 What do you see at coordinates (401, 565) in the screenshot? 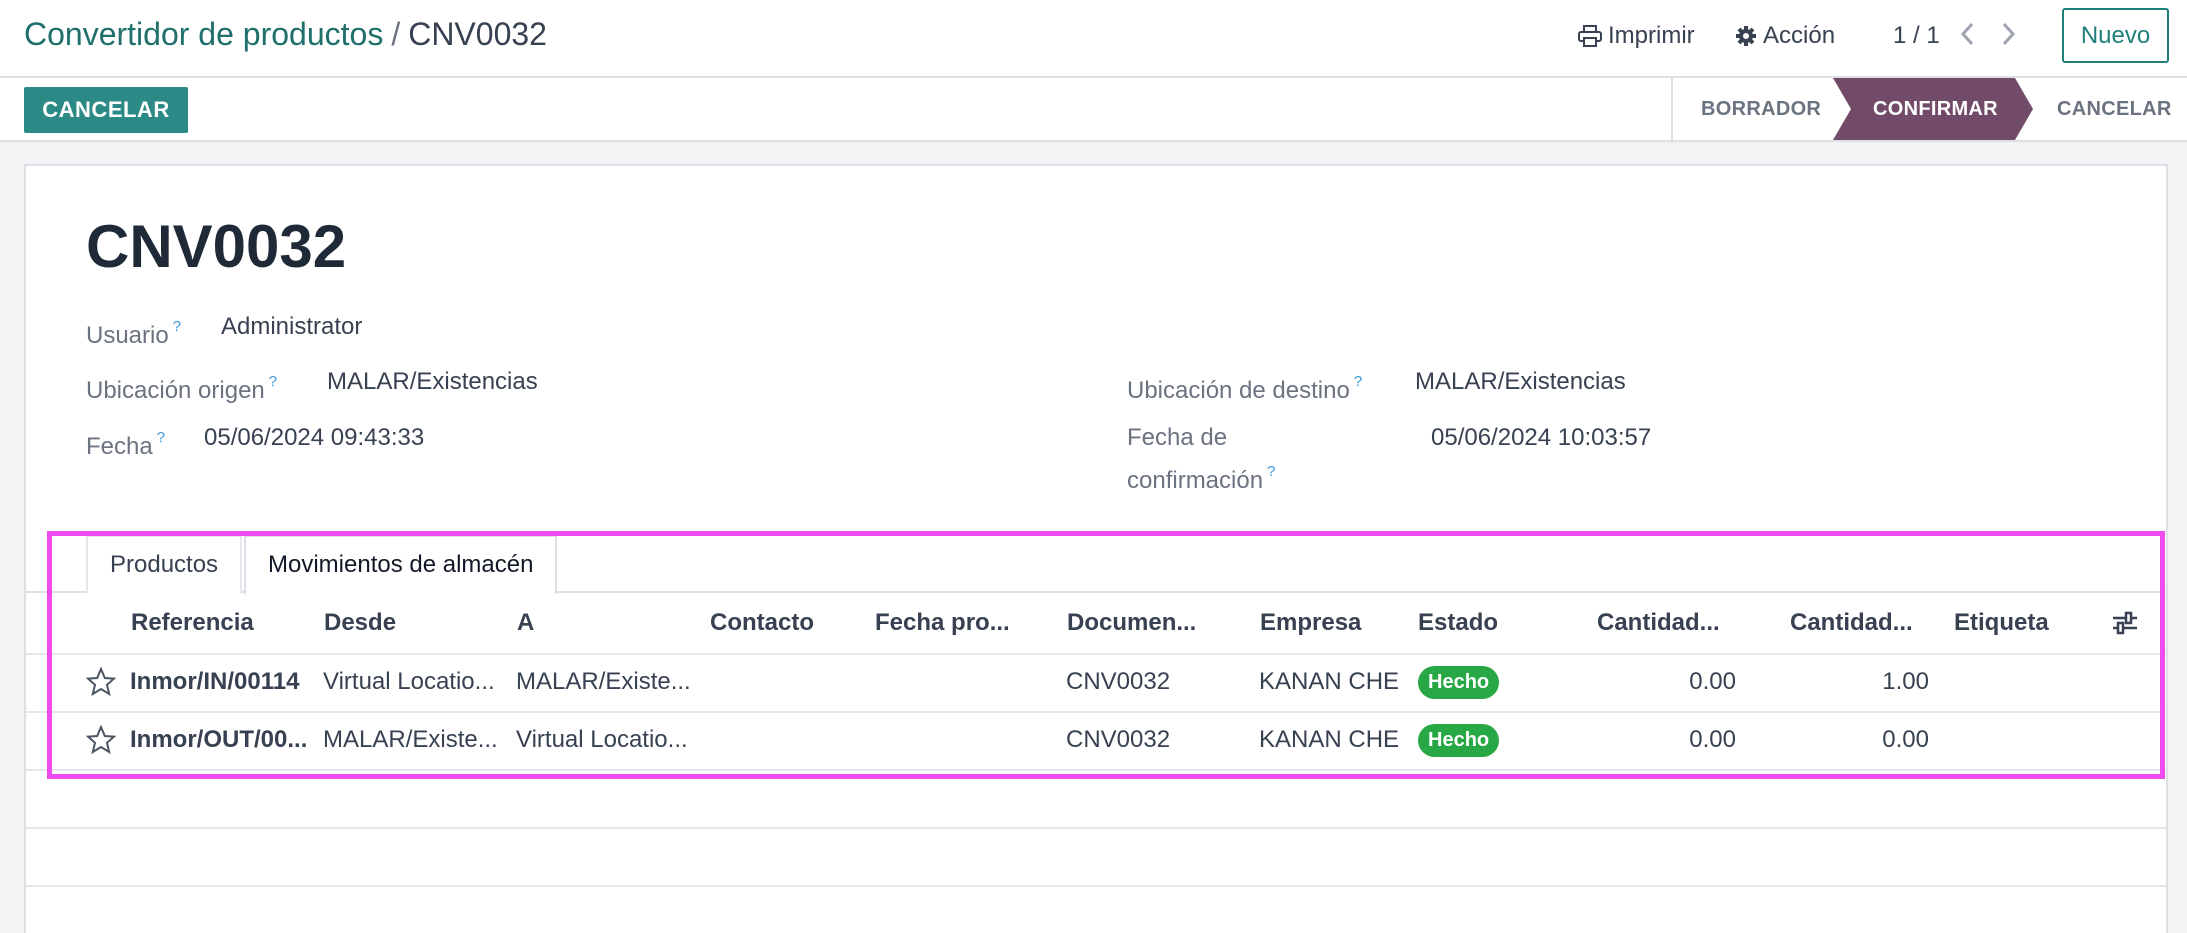
I see `tab-stock-moves: Movimientos de almacén` at bounding box center [401, 565].